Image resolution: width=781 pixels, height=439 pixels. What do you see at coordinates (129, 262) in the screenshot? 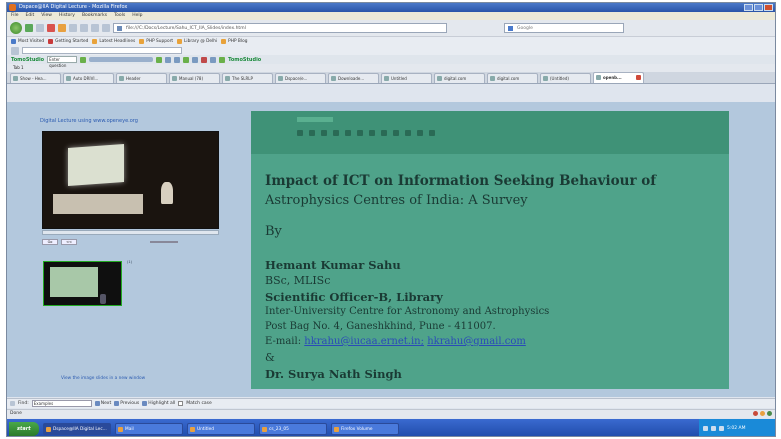
I see `thumbnail-label: (1)` at bounding box center [129, 262].